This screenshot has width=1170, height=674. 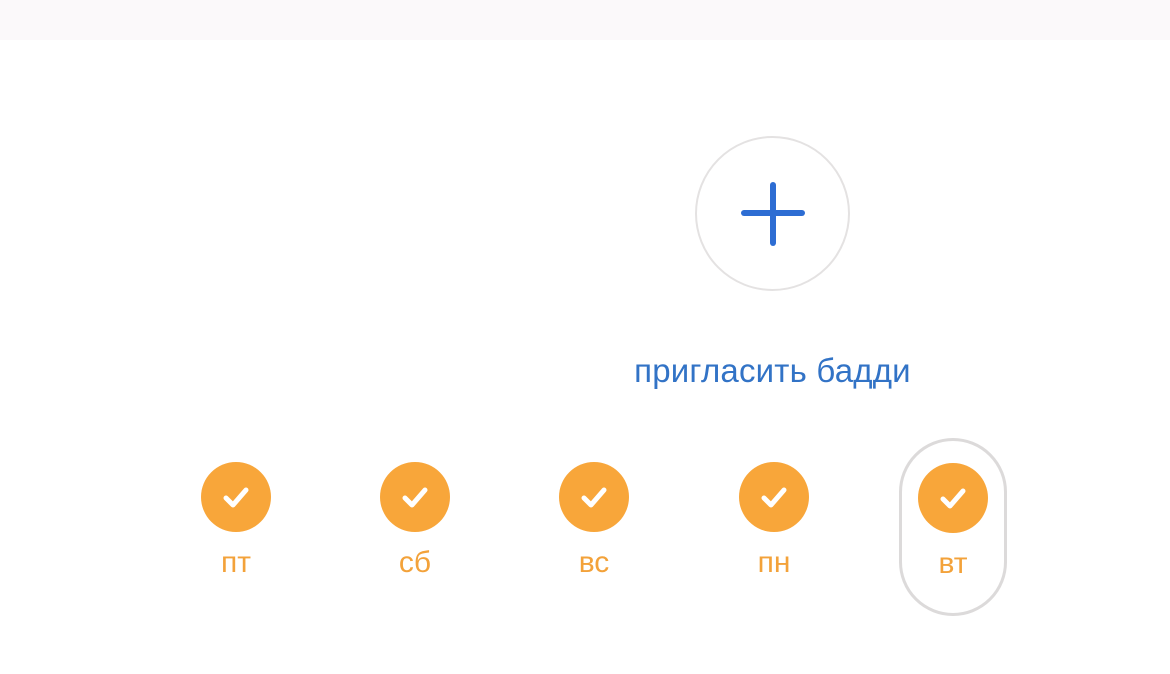 I want to click on day-label: сб, so click(x=415, y=562).